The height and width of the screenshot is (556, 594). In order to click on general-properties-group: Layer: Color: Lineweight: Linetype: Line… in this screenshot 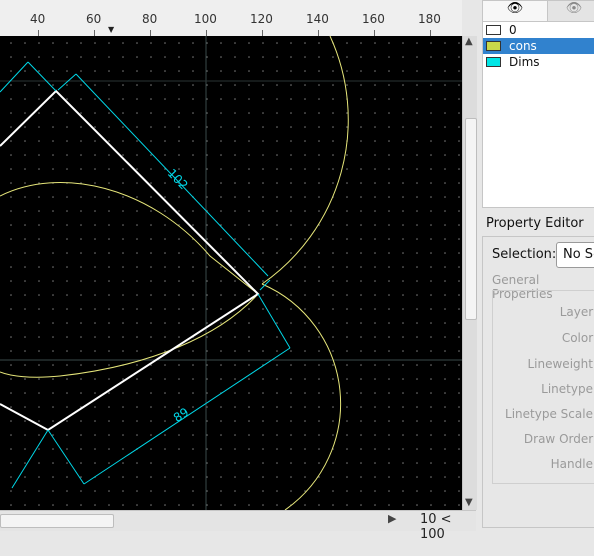, I will do `click(543, 387)`.